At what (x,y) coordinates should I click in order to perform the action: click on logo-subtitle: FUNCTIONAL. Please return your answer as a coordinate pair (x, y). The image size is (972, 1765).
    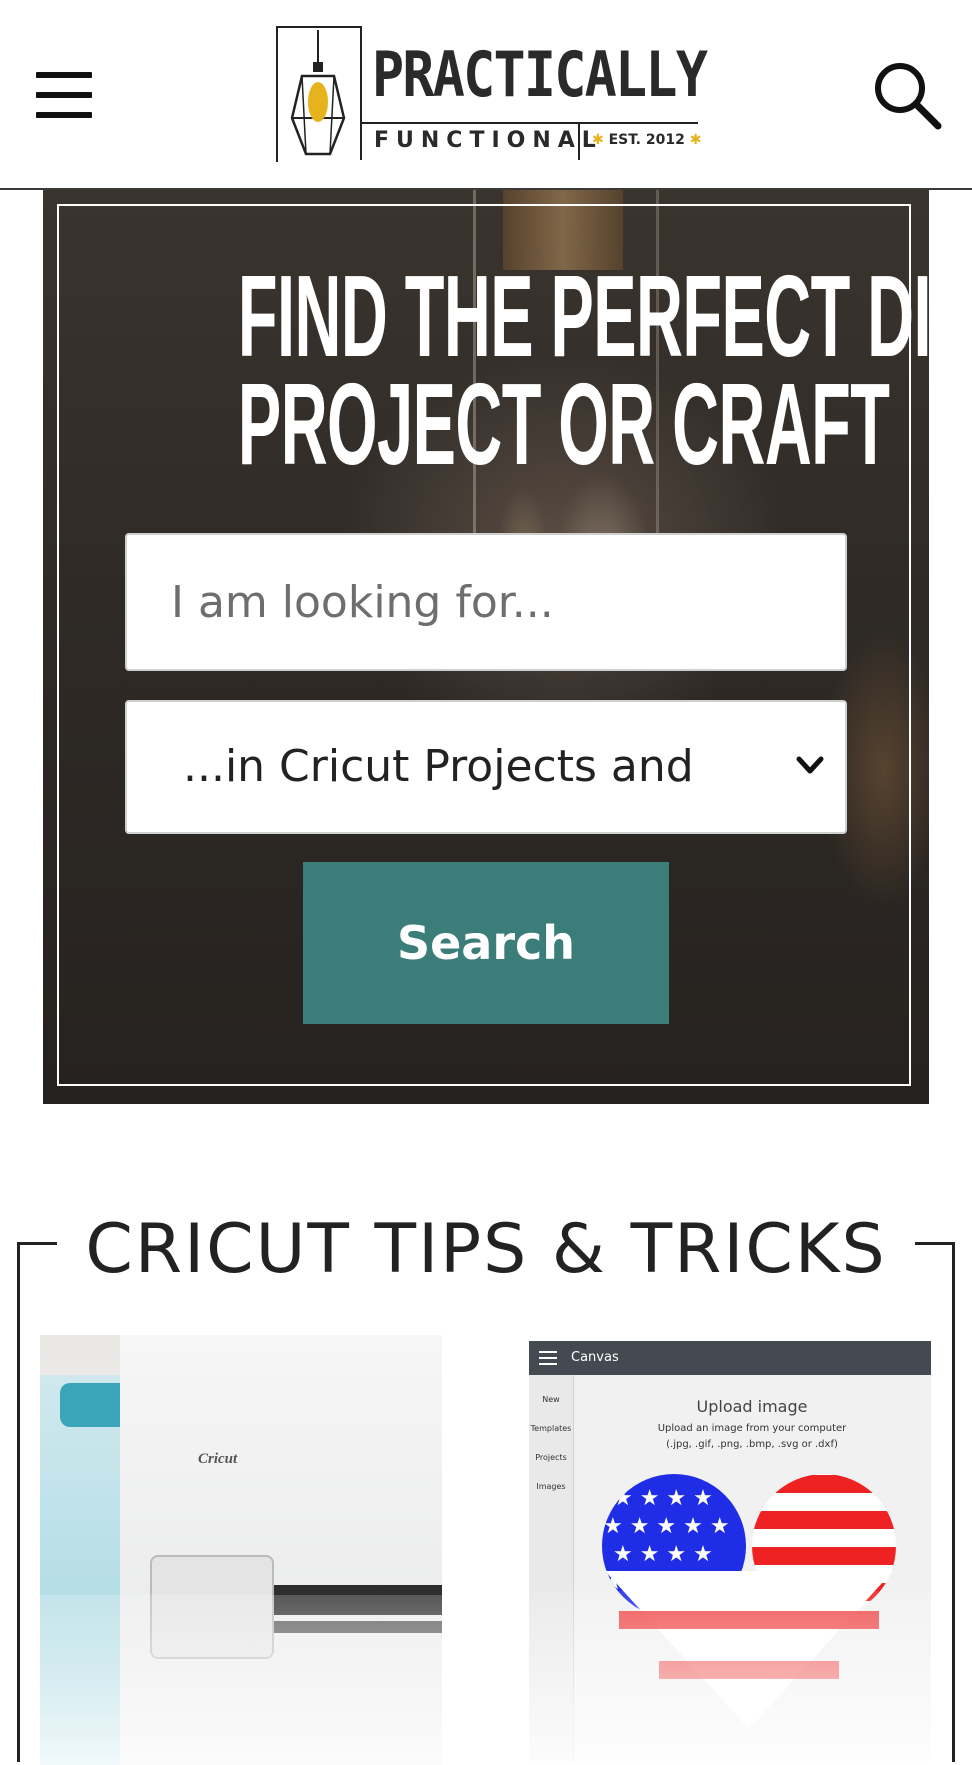
    Looking at the image, I should click on (488, 140).